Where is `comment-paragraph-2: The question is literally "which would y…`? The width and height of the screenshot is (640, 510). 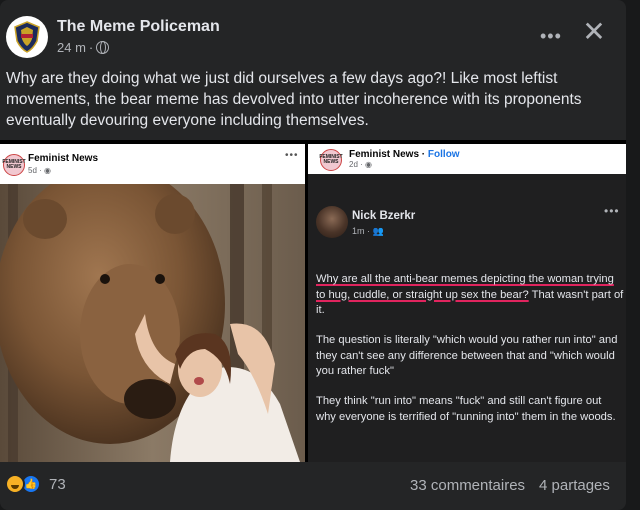 comment-paragraph-2: The question is literally "which would y… is located at coordinates (467, 355).